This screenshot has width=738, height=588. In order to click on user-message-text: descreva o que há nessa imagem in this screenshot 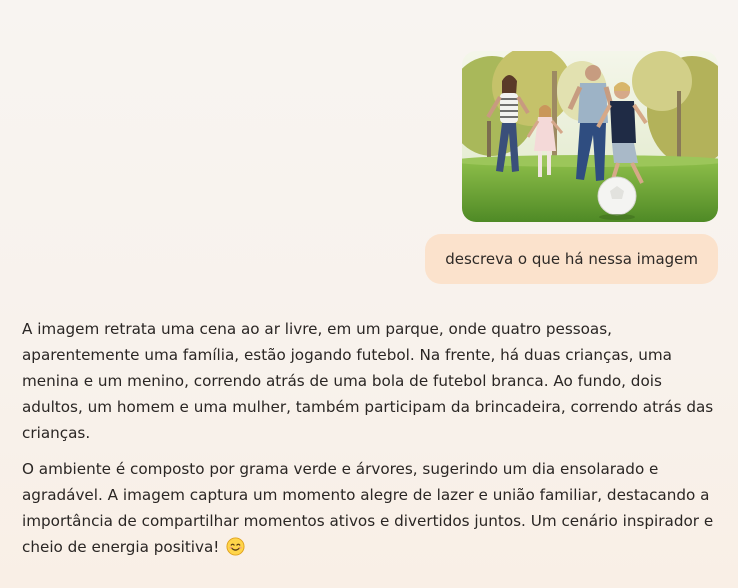, I will do `click(571, 259)`.